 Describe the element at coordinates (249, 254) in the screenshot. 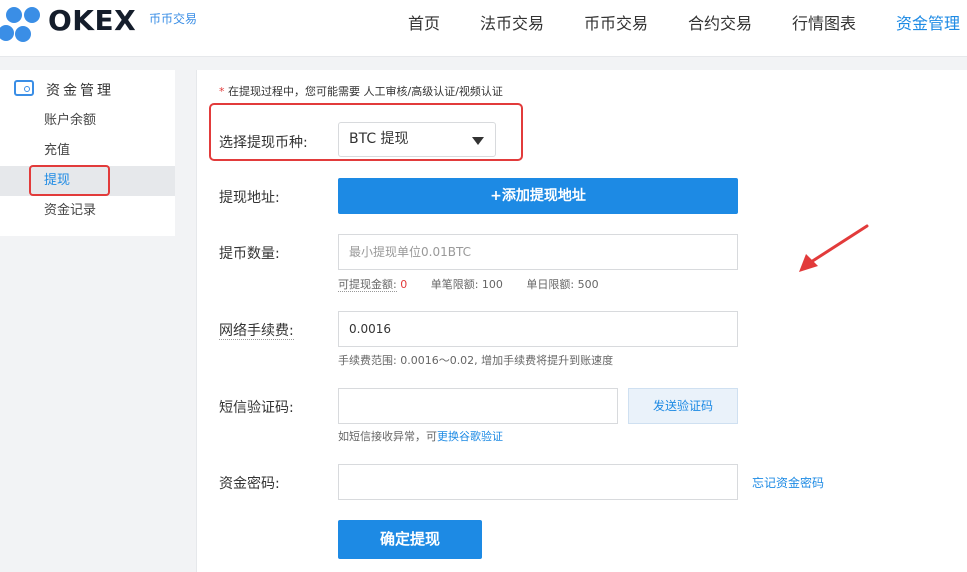

I see `amount-label: 提币数量:` at that location.